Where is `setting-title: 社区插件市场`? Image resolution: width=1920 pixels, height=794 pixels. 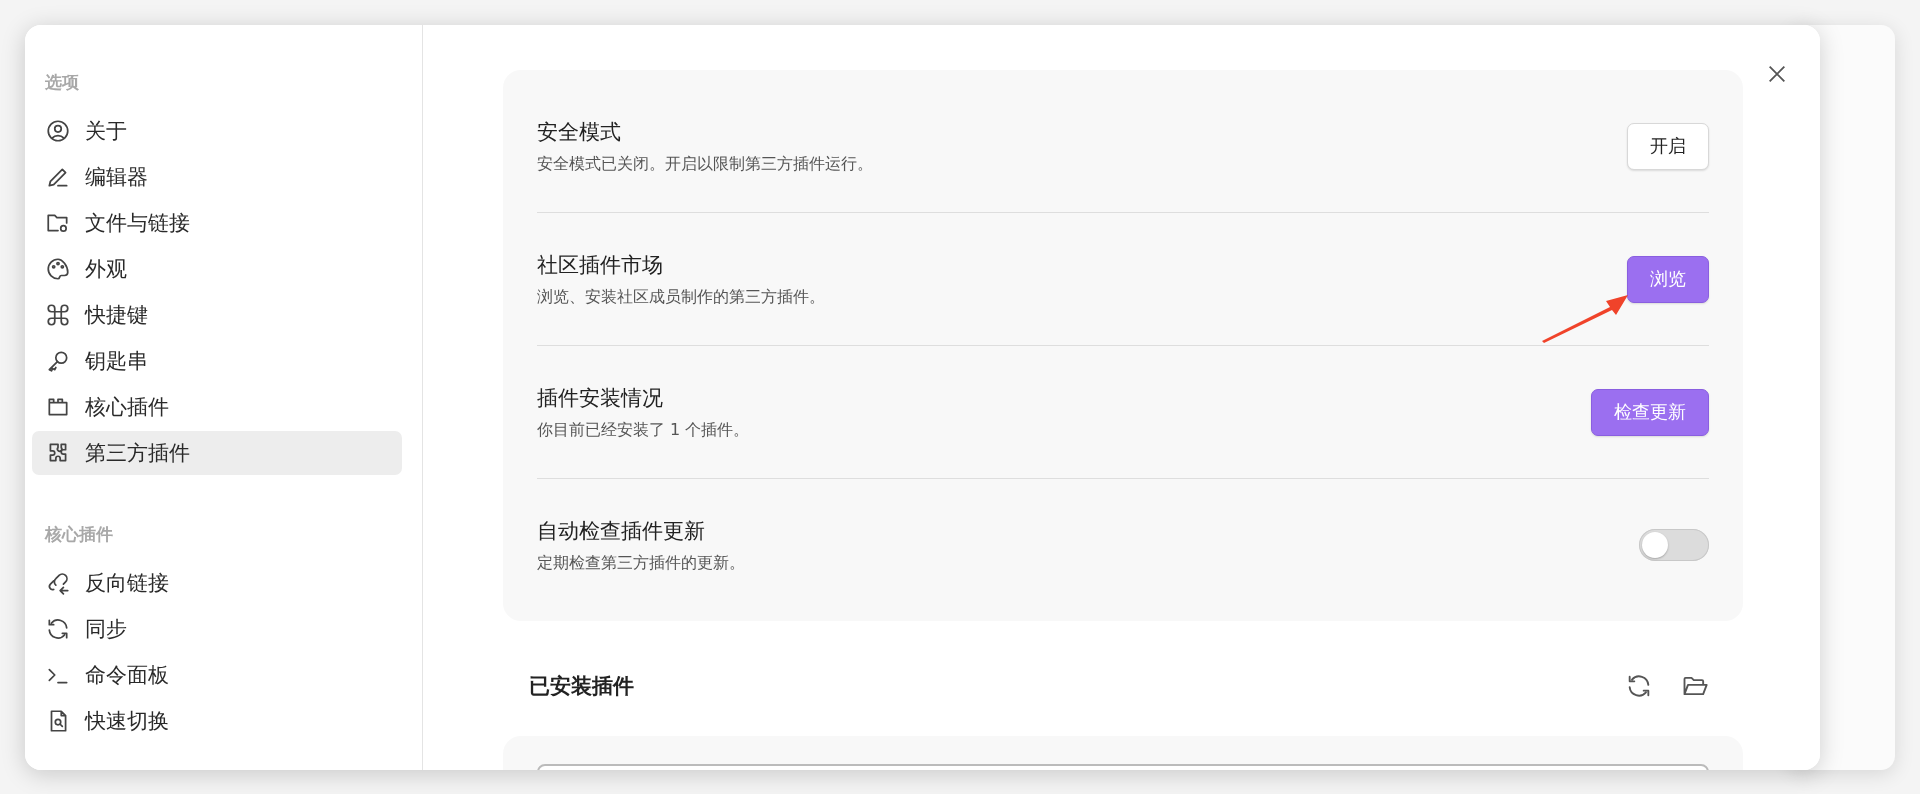 setting-title: 社区插件市场 is located at coordinates (600, 265).